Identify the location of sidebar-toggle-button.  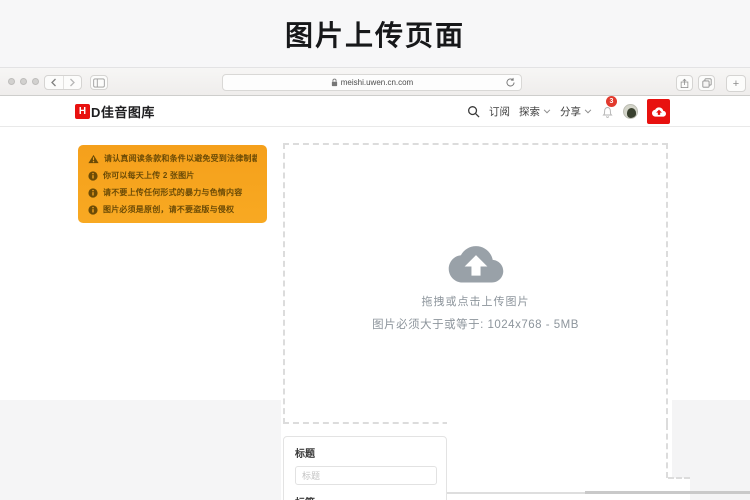
(99, 82).